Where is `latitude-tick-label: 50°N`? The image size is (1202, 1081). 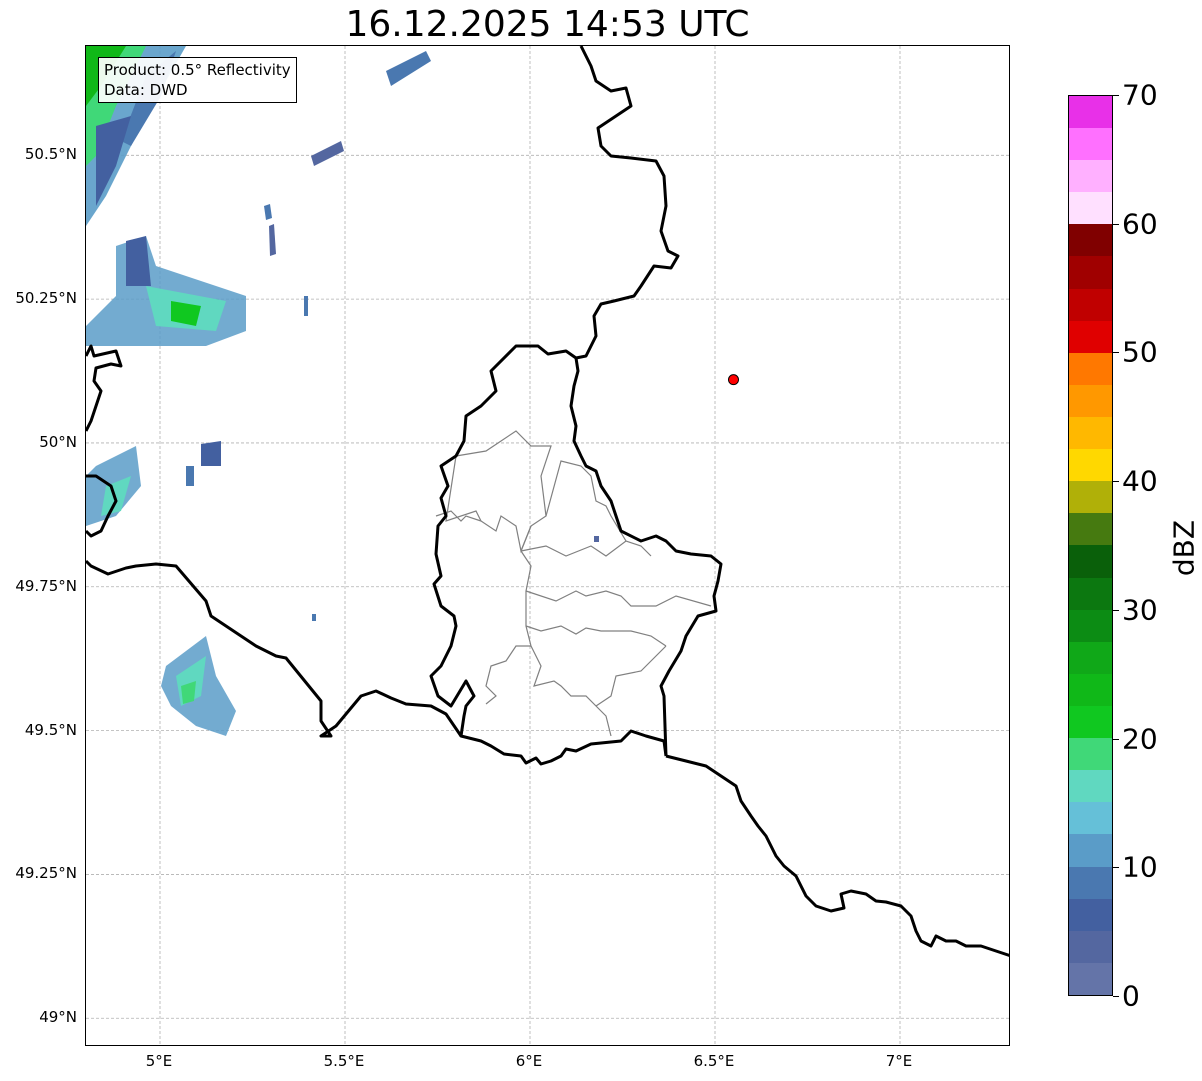 latitude-tick-label: 50°N is located at coordinates (58, 441).